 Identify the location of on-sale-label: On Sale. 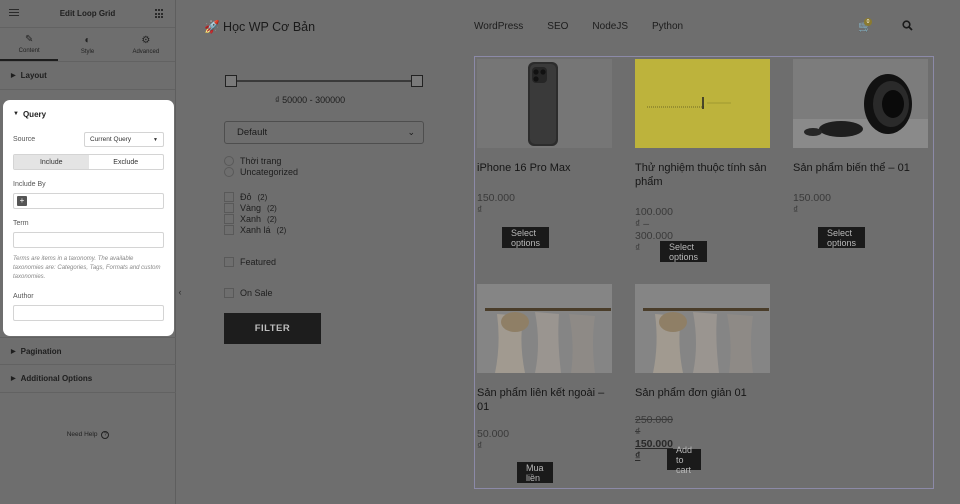
(256, 293).